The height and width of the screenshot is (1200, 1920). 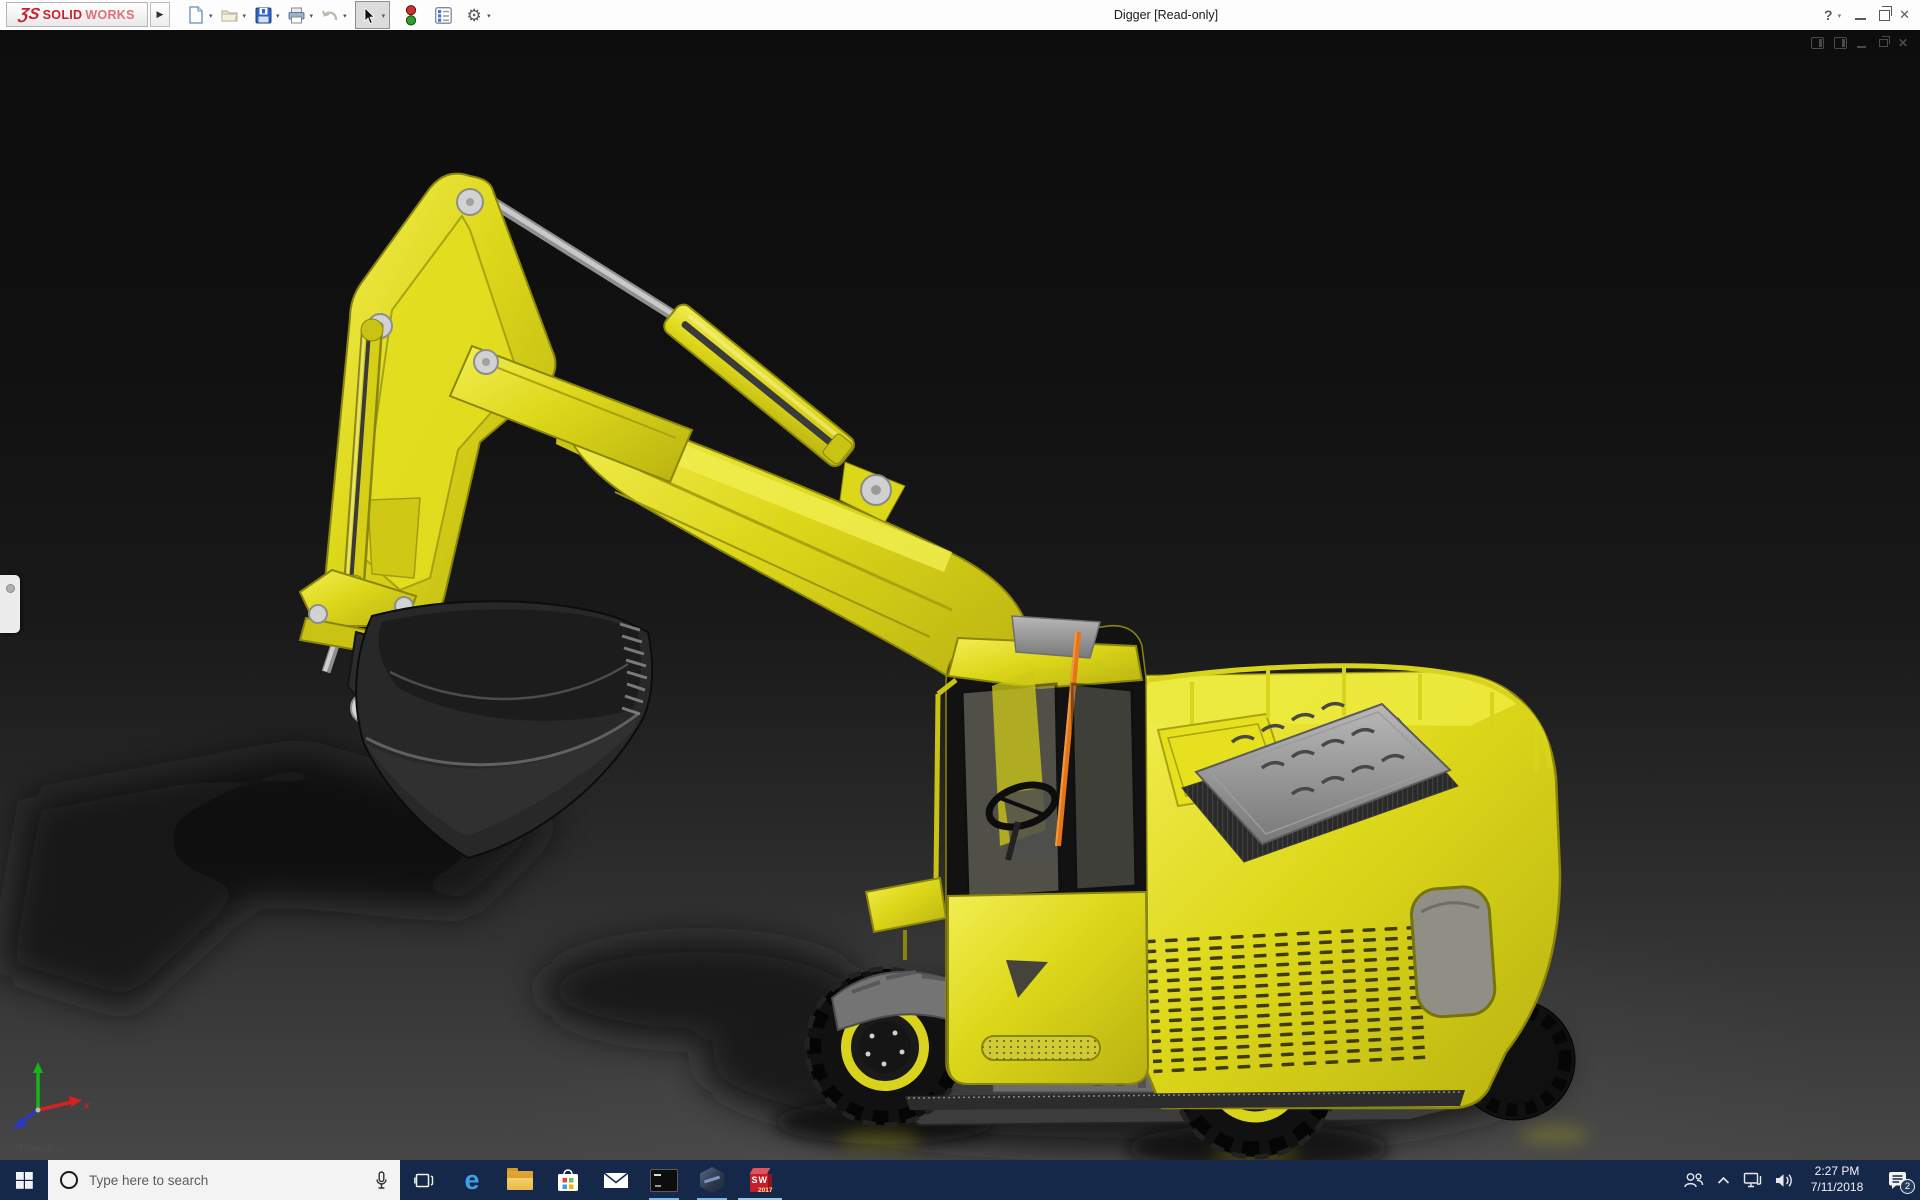 I want to click on edge-icon: e, so click(x=472, y=1179).